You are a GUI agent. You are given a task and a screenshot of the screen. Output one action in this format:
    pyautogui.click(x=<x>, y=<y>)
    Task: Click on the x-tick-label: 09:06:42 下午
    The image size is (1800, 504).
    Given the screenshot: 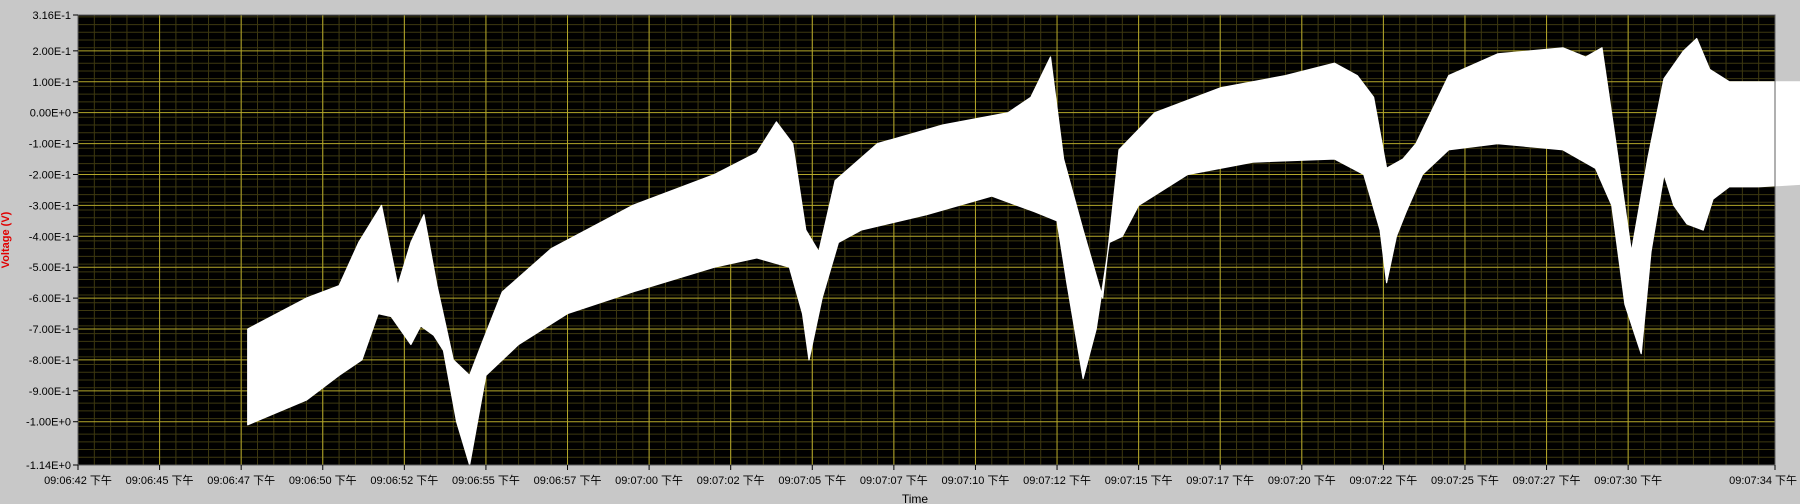 What is the action you would take?
    pyautogui.click(x=78, y=480)
    